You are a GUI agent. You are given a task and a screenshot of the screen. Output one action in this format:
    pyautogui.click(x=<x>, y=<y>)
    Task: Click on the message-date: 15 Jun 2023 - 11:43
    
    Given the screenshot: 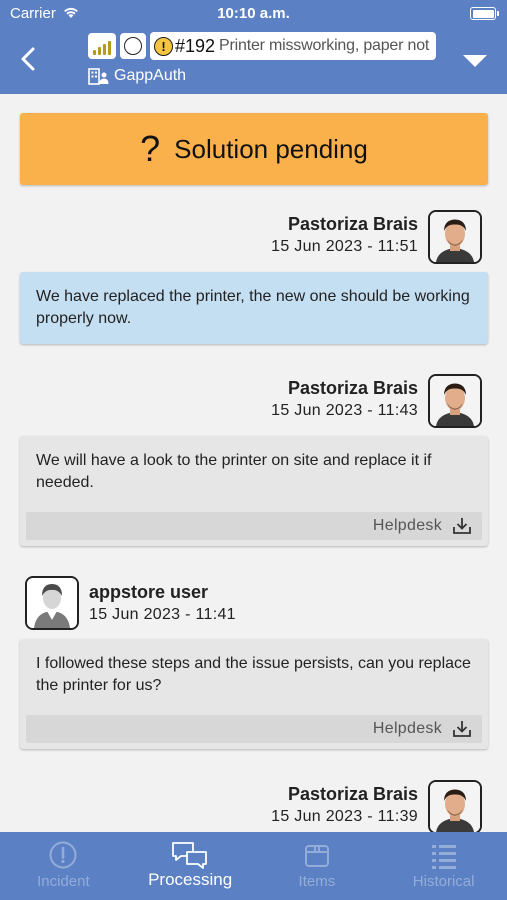 What is the action you would take?
    pyautogui.click(x=344, y=410)
    